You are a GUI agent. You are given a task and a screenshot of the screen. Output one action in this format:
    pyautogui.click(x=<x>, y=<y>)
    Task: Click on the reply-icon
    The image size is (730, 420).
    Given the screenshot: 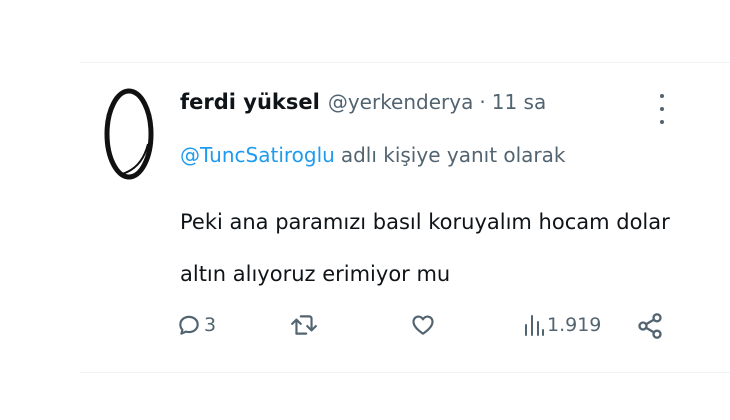 What is the action you would take?
    pyautogui.click(x=189, y=325)
    